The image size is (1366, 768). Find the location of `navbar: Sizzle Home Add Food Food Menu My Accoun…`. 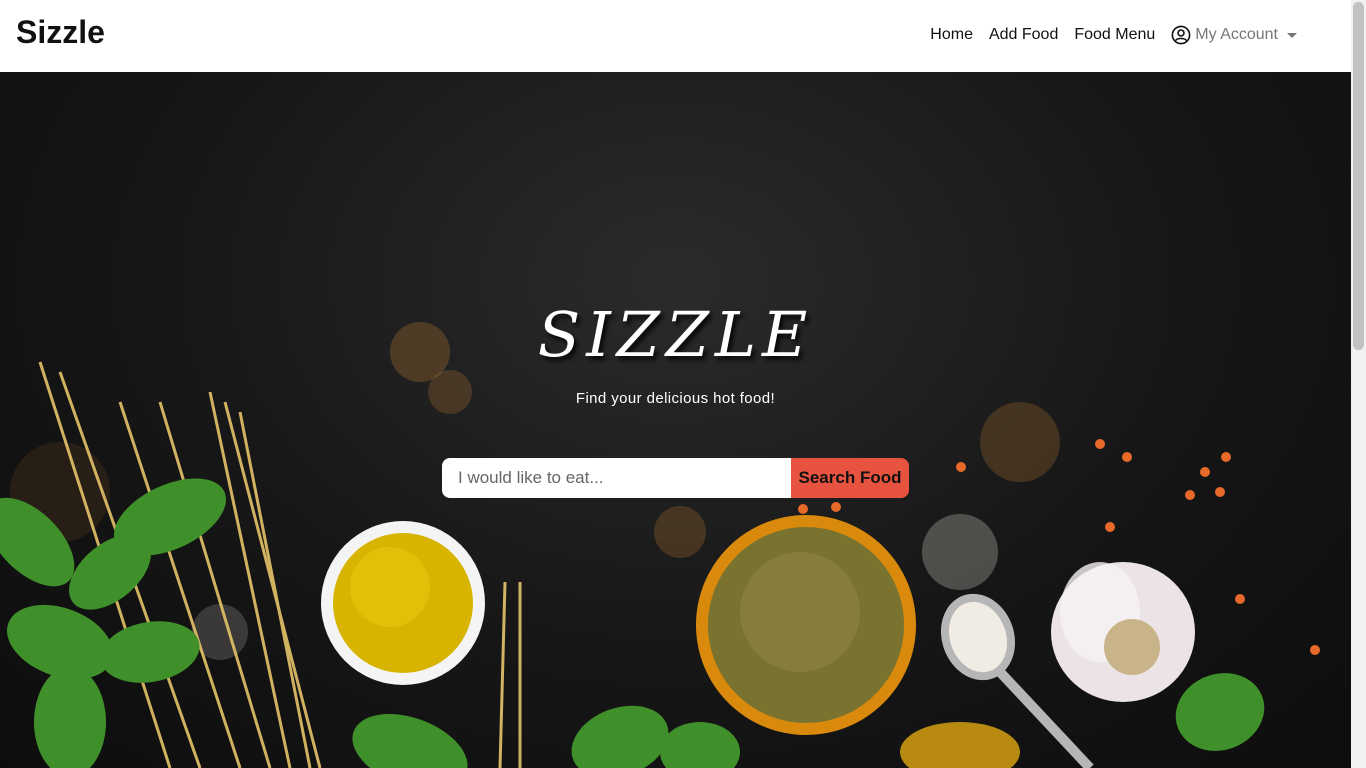

navbar: Sizzle Home Add Food Food Menu My Accoun… is located at coordinates (675, 36).